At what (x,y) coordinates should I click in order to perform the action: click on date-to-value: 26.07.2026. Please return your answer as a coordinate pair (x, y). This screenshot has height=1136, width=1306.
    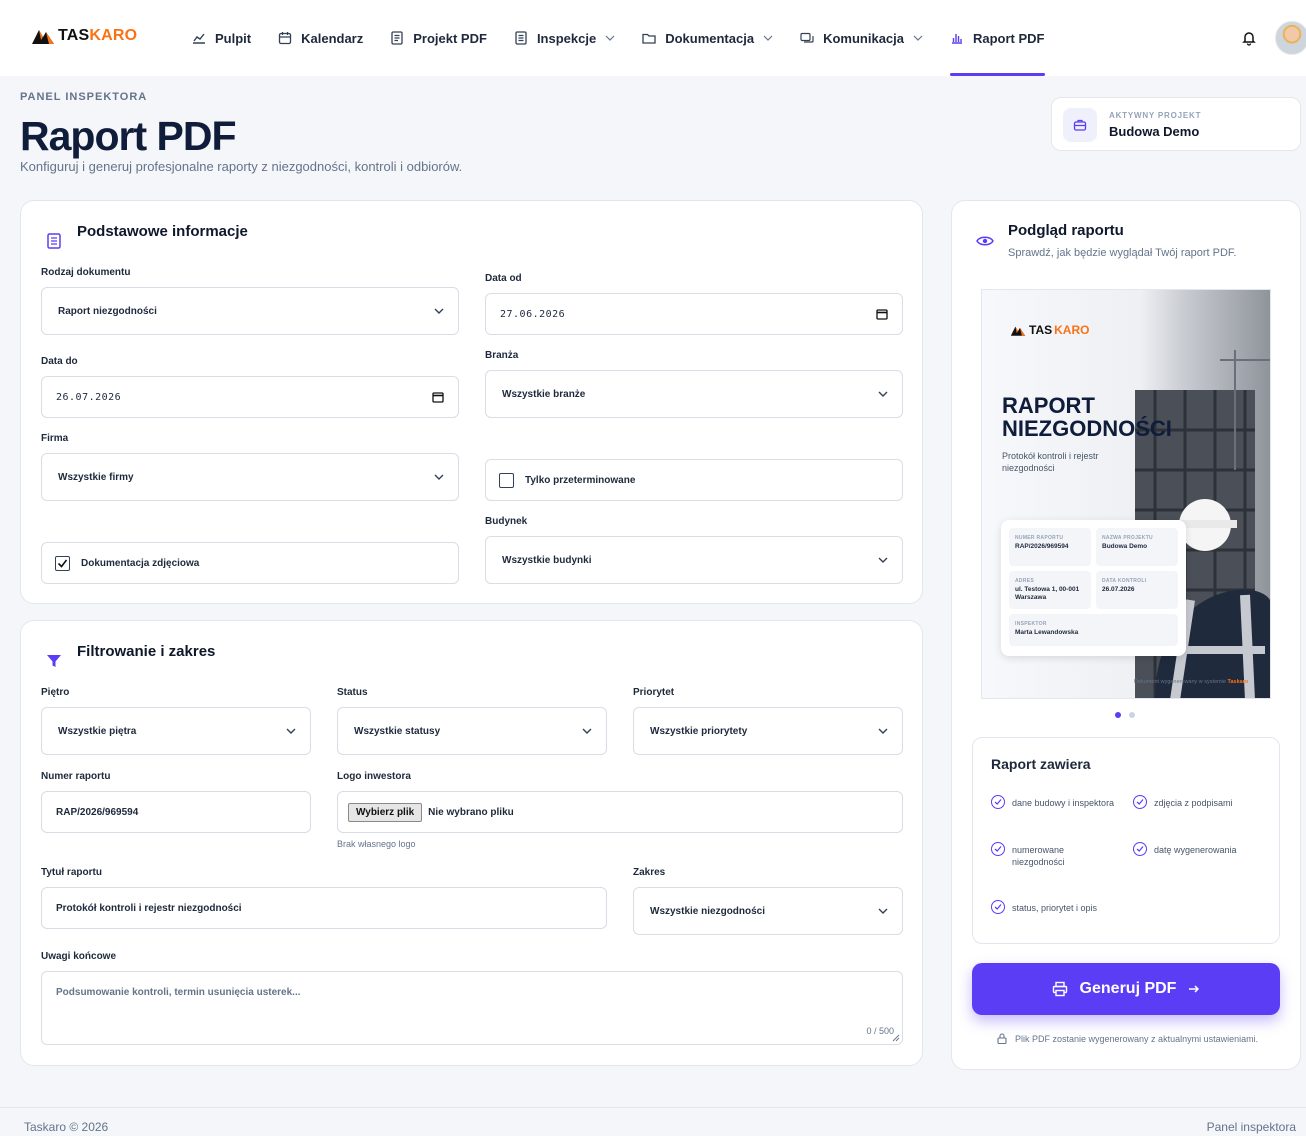
    Looking at the image, I should click on (89, 397).